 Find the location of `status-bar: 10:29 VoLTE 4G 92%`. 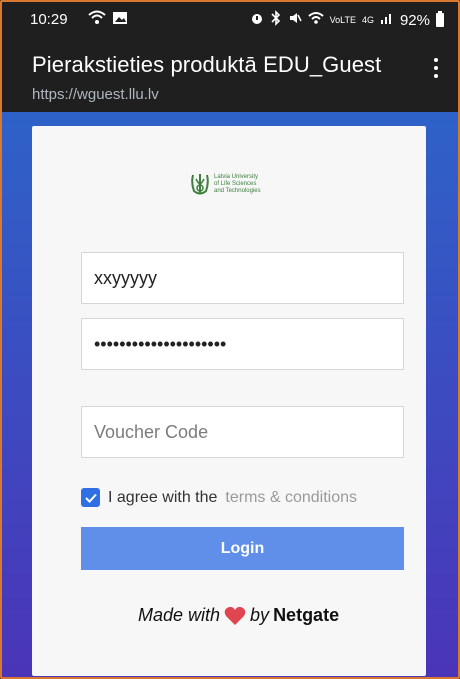

status-bar: 10:29 VoLTE 4G 92% is located at coordinates (230, 20).